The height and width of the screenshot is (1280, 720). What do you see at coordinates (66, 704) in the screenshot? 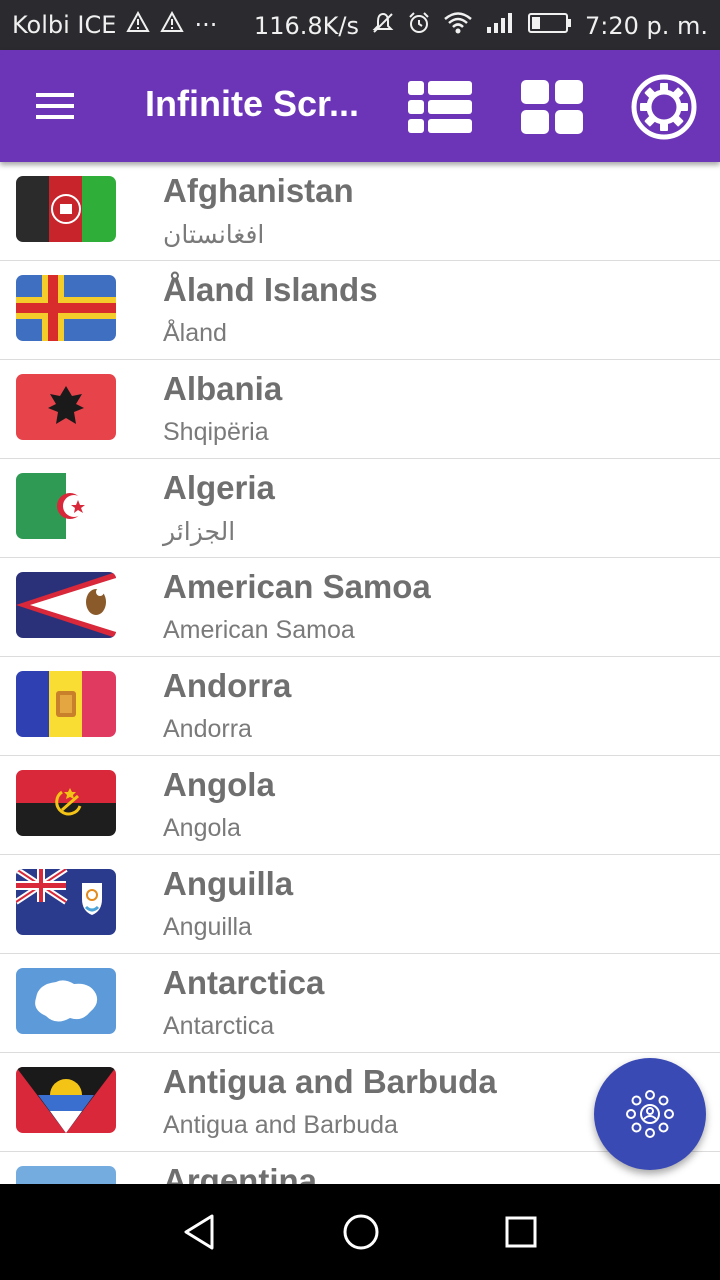
I see `andorra-flag` at bounding box center [66, 704].